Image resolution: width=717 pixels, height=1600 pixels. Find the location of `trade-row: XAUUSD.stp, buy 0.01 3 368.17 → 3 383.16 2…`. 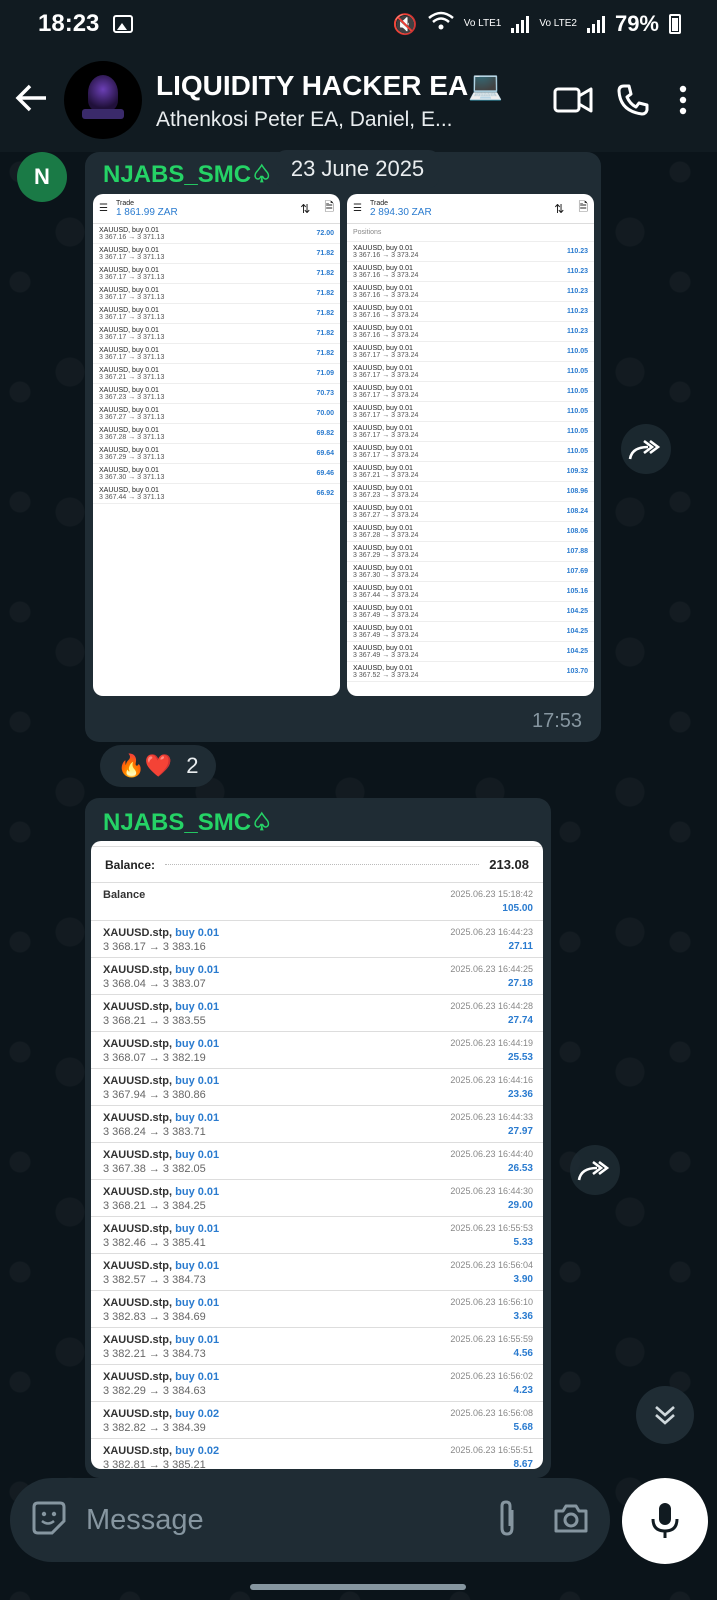

trade-row: XAUUSD.stp, buy 0.01 3 368.17 → 3 383.16 2… is located at coordinates (317, 939).